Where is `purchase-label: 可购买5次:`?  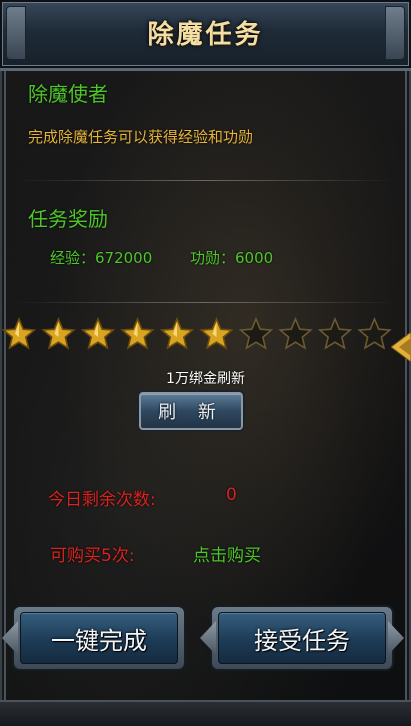 purchase-label: 可购买5次: is located at coordinates (92, 556).